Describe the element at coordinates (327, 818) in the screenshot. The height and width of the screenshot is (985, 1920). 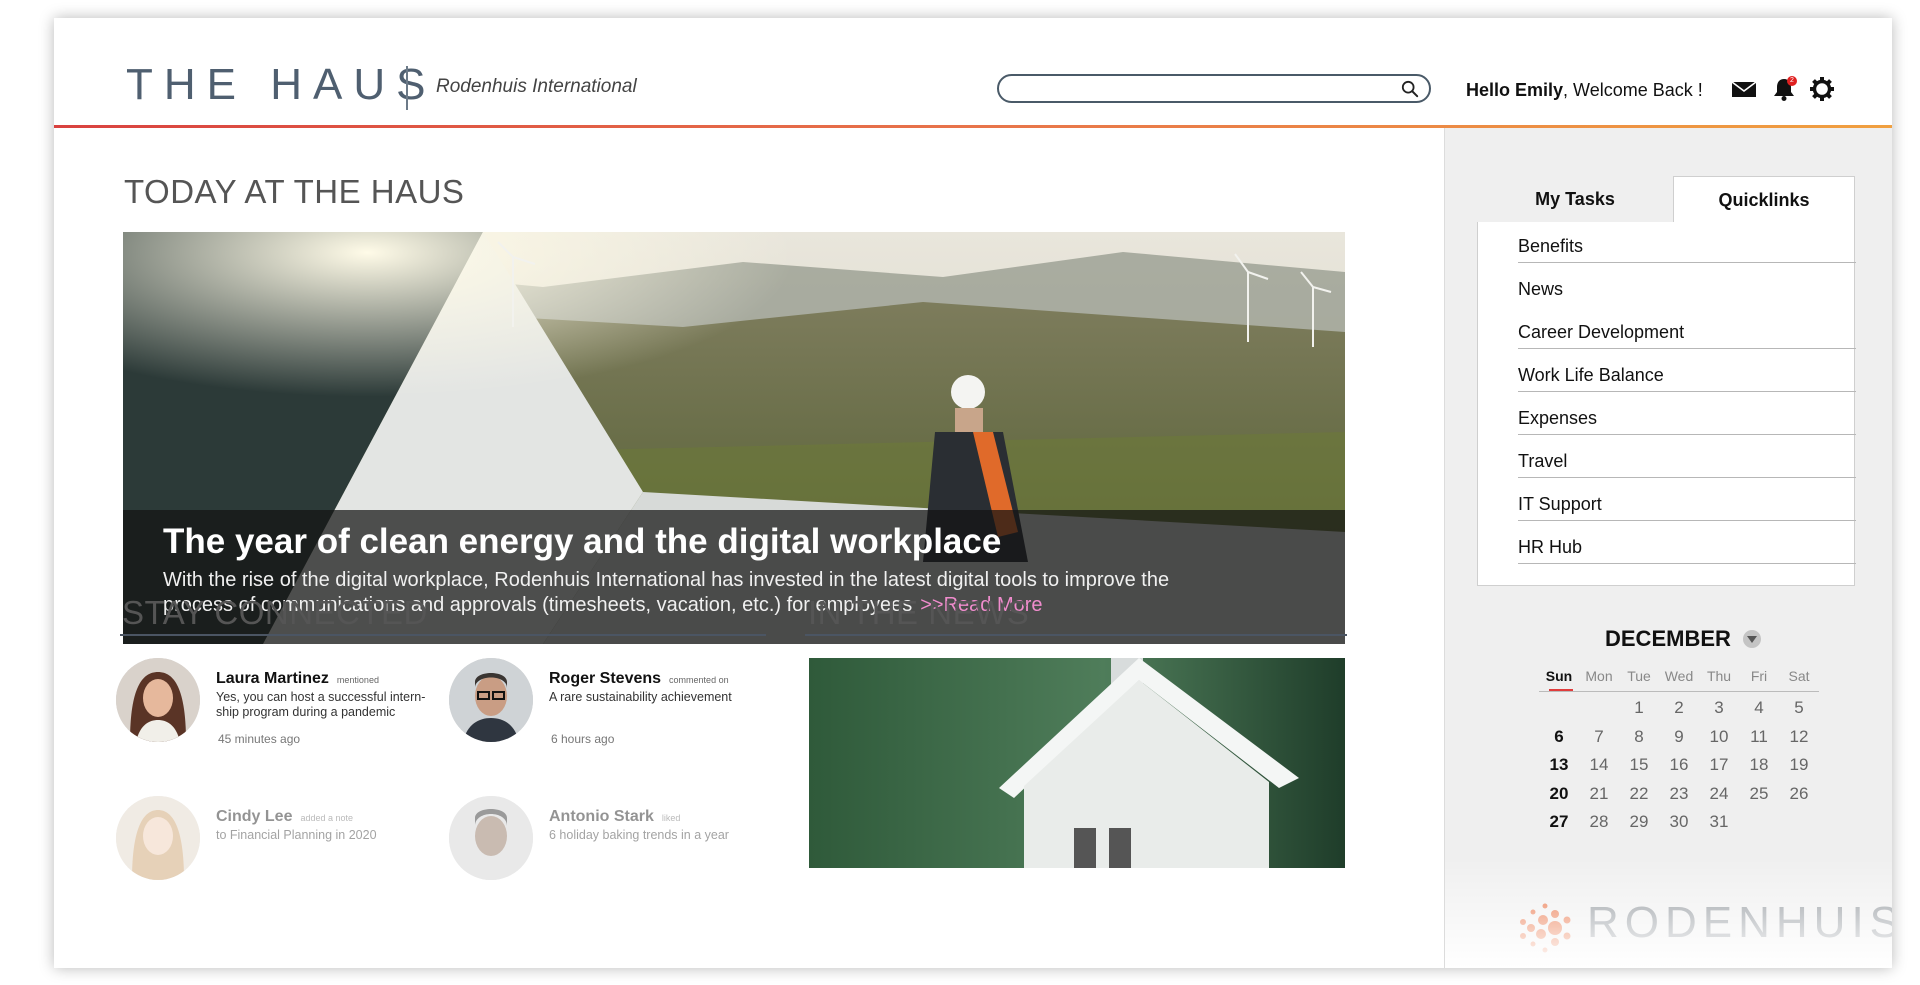
I see `activity-action: added a note` at that location.